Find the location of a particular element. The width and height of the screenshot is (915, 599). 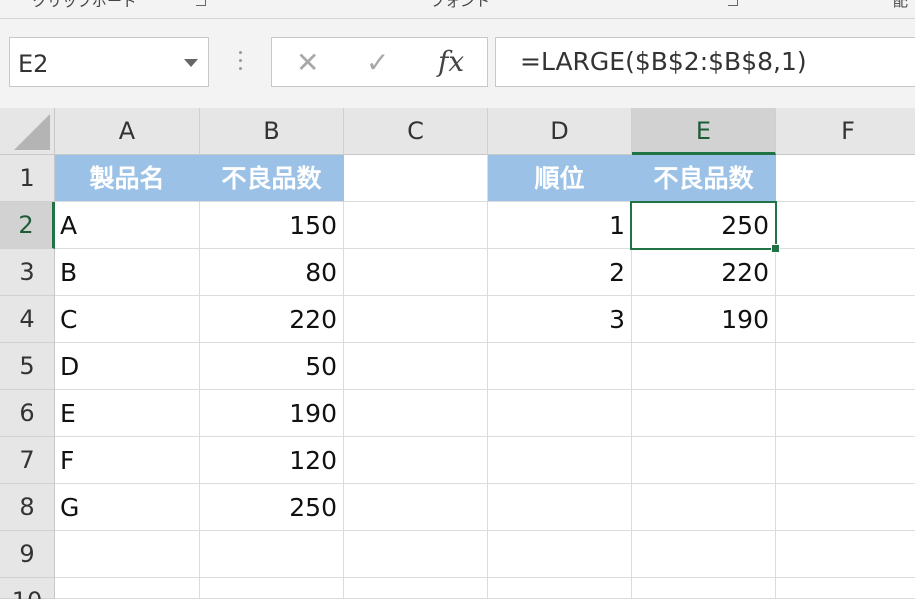

cell-e9 is located at coordinates (704, 554).